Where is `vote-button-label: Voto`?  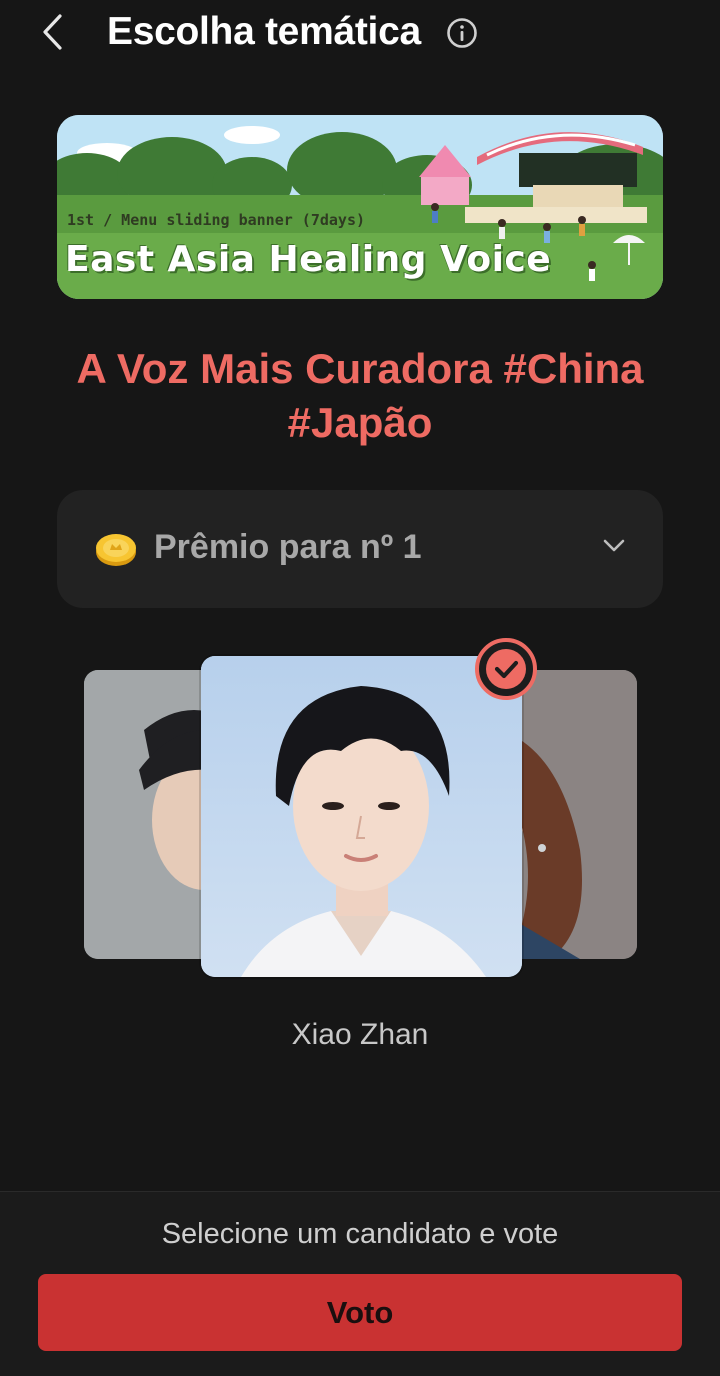 vote-button-label: Voto is located at coordinates (360, 1312).